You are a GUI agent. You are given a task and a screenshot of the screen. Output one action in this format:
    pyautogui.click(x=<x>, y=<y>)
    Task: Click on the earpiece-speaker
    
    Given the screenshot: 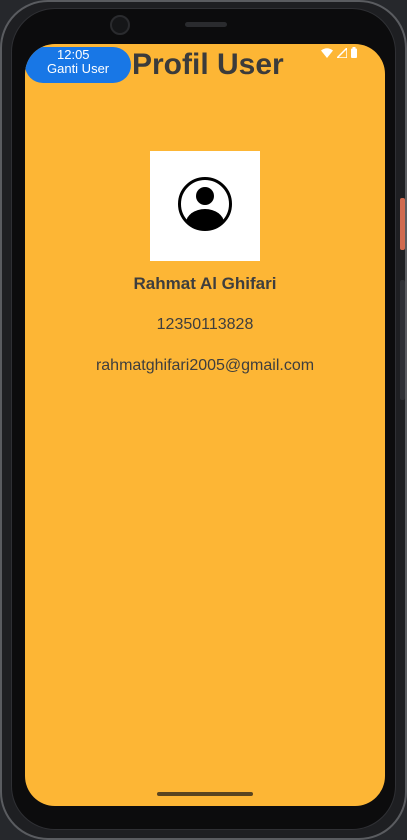 What is the action you would take?
    pyautogui.click(x=206, y=24)
    